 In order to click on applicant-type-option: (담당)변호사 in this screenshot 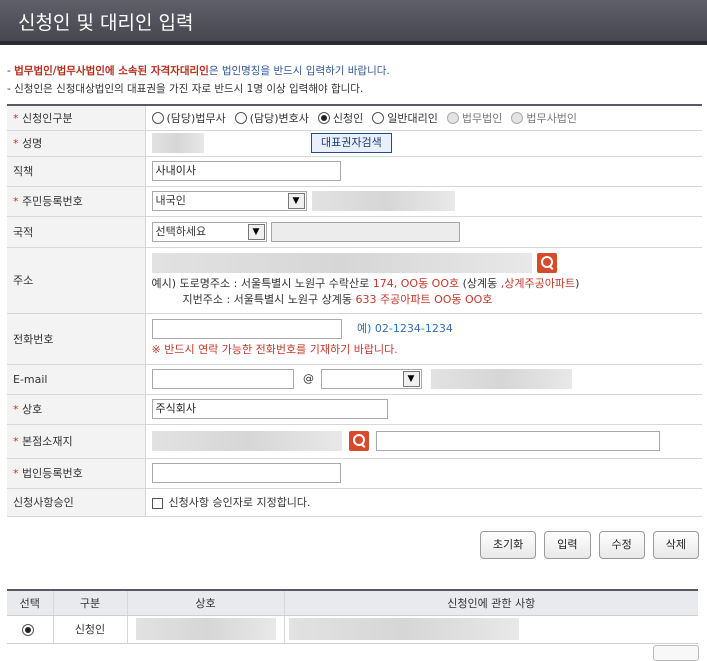, I will do `click(271, 118)`.